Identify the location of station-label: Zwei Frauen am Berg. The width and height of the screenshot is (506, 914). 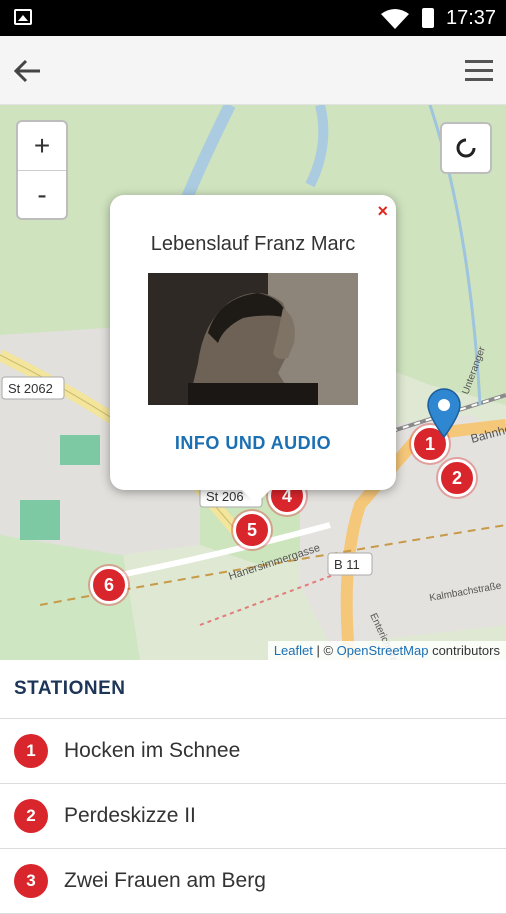
(165, 880).